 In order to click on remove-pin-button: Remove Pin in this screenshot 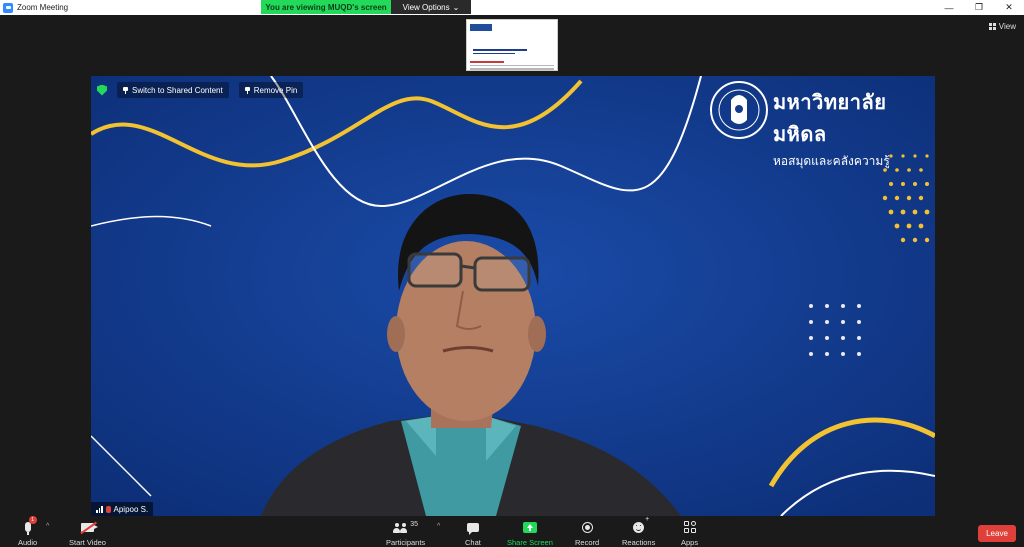, I will do `click(271, 90)`.